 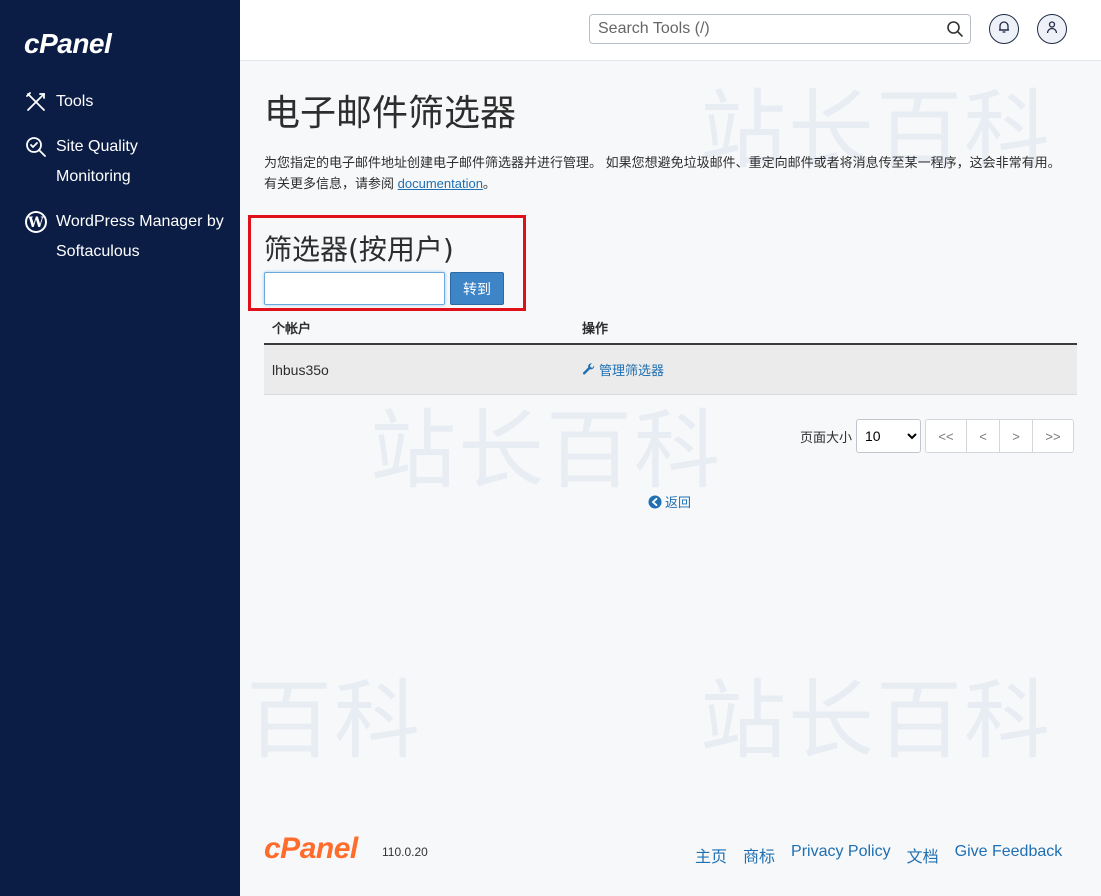 What do you see at coordinates (75, 101) in the screenshot?
I see `sidebar-item-label: Tools` at bounding box center [75, 101].